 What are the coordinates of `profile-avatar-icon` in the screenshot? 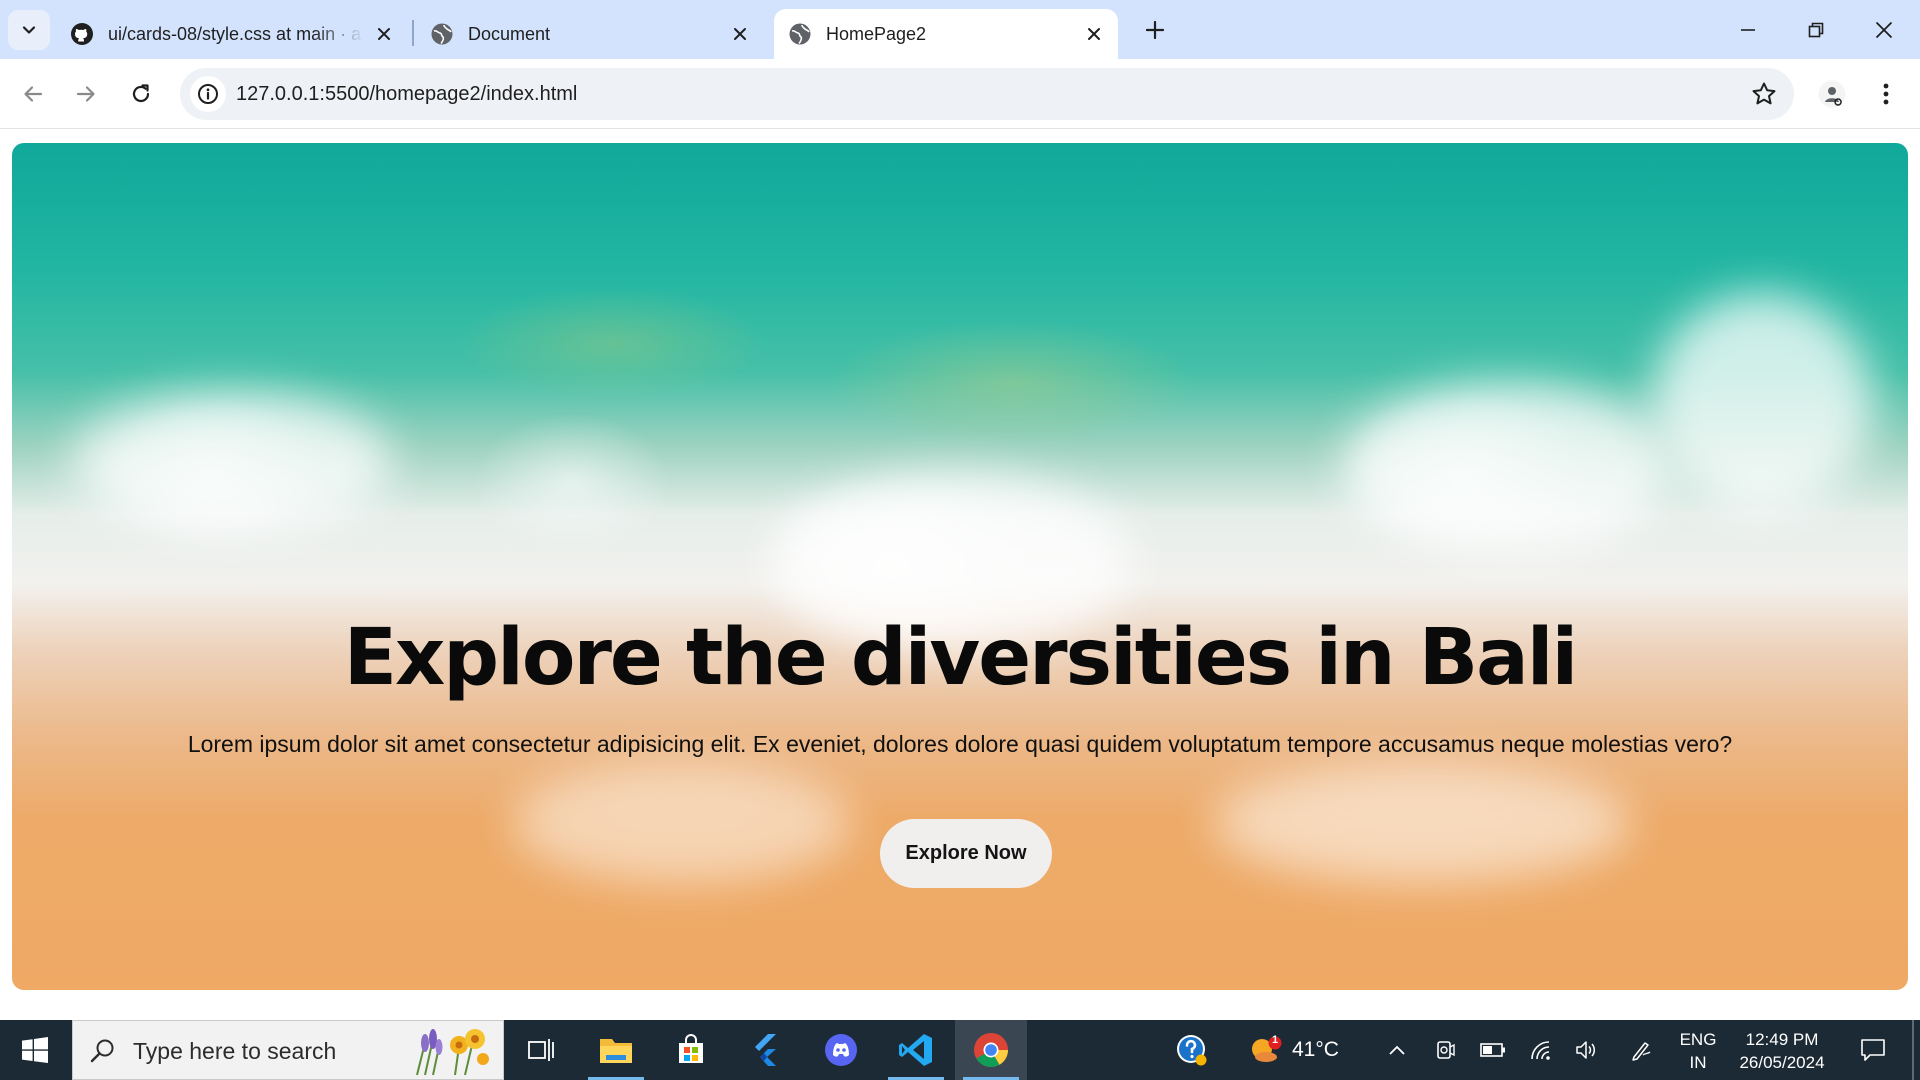 It's located at (1832, 94).